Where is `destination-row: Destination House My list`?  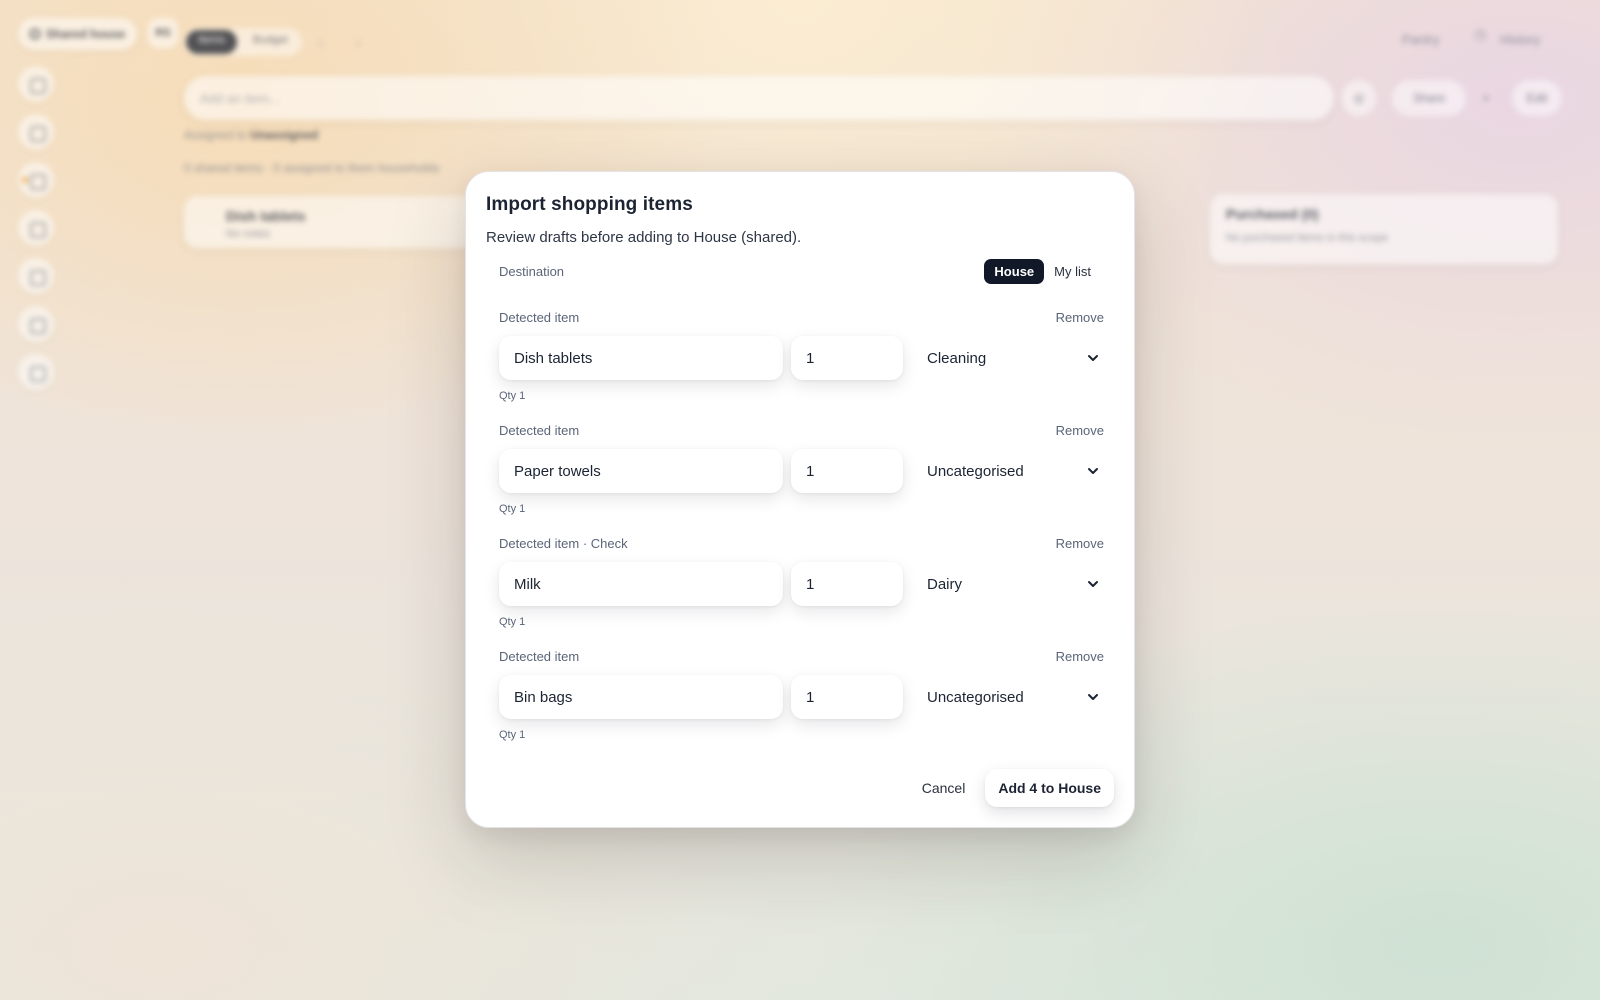
destination-row: Destination House My list is located at coordinates (800, 271).